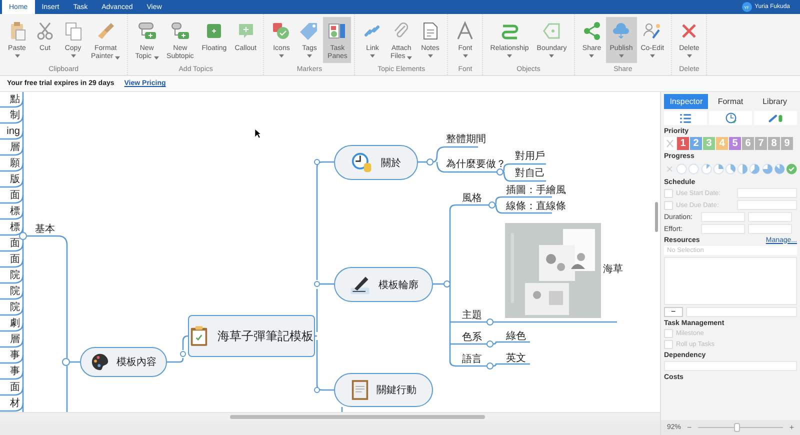 This screenshot has width=800, height=435. I want to click on topic-label: 綠色, so click(516, 337).